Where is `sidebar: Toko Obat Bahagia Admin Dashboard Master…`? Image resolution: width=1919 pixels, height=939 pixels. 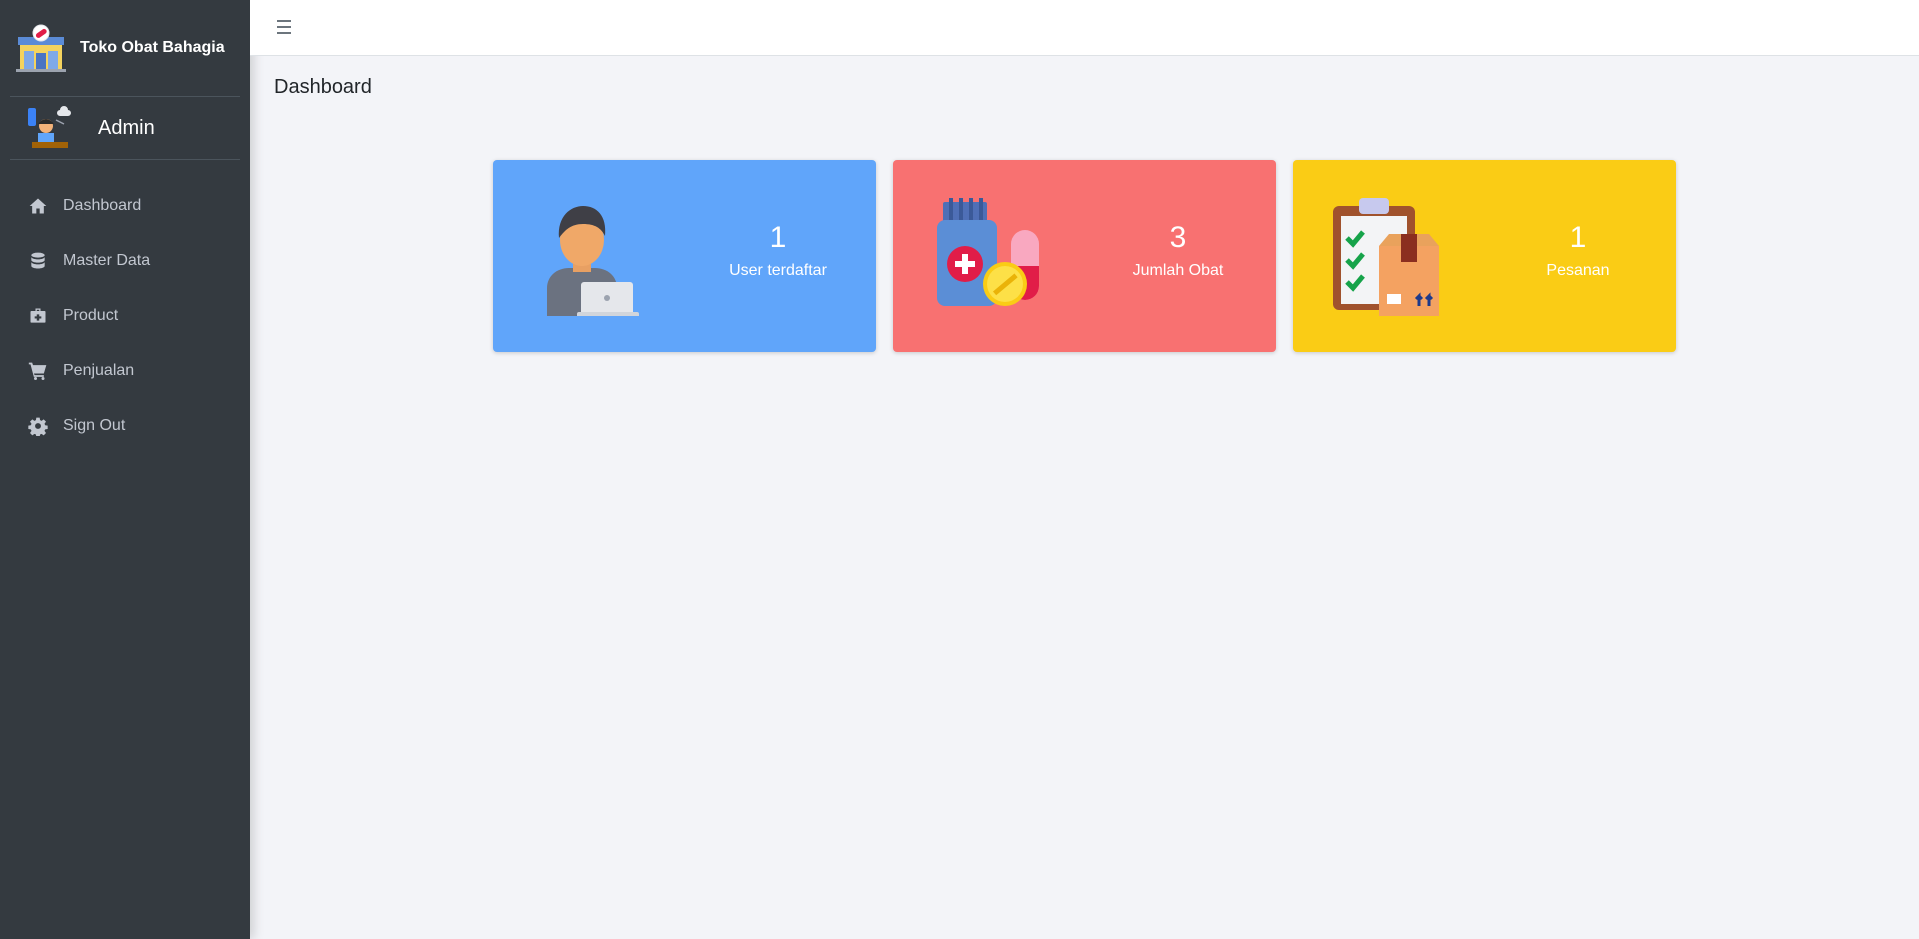 sidebar: Toko Obat Bahagia Admin Dashboard Master… is located at coordinates (125, 469).